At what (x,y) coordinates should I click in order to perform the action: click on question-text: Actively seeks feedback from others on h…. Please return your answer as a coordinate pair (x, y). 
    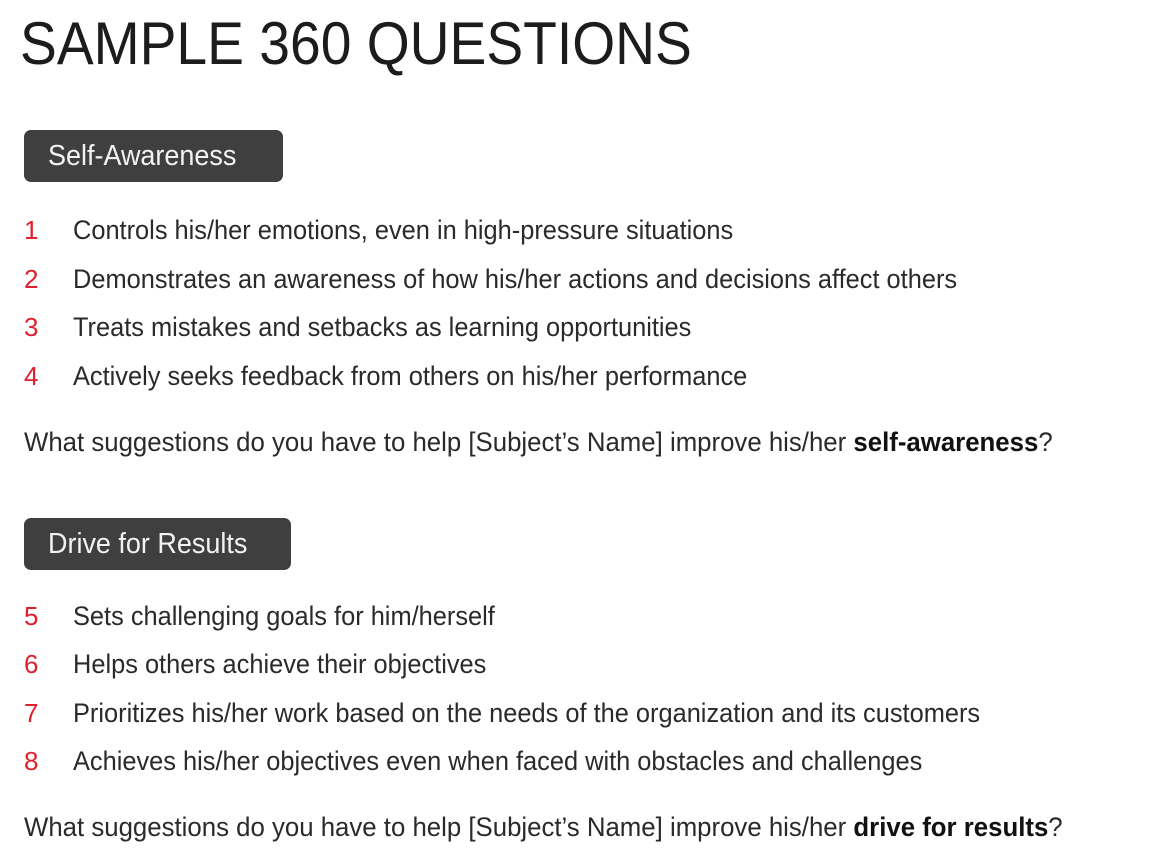
    Looking at the image, I should click on (410, 376).